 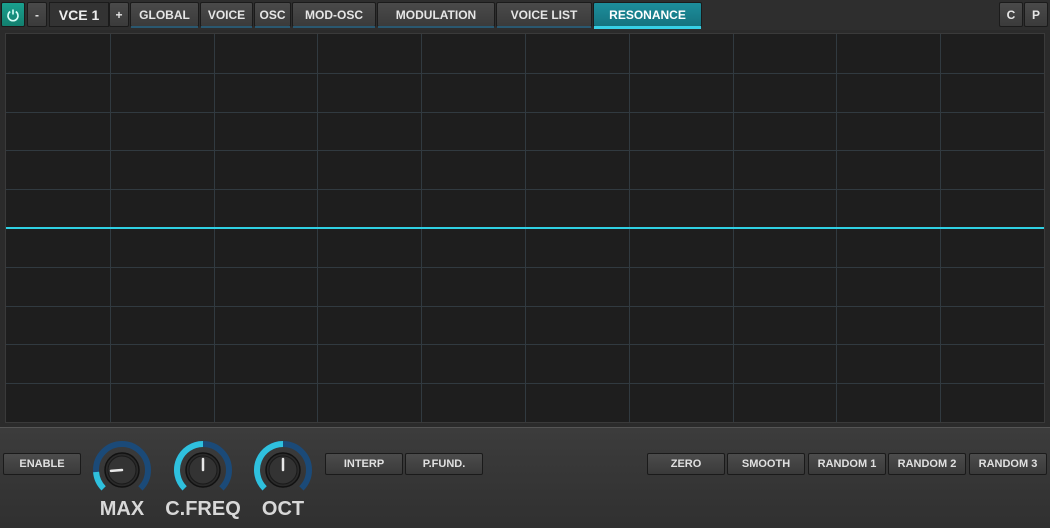 I want to click on tab-osc: OSC, so click(x=272, y=15).